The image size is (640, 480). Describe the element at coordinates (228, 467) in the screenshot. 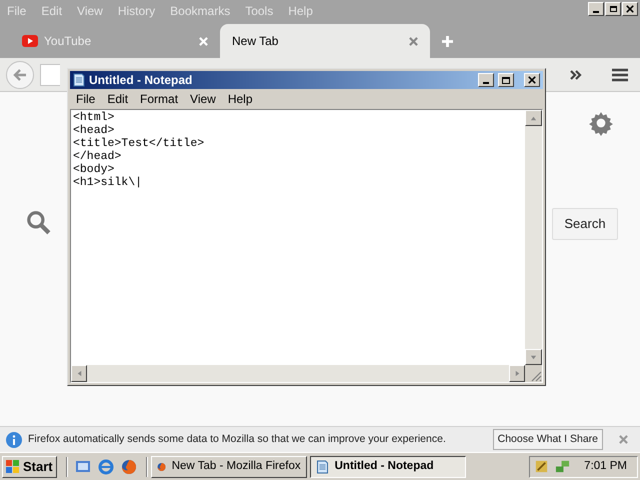

I see `taskbar-button: New Tab - Mozilla Firefox` at that location.